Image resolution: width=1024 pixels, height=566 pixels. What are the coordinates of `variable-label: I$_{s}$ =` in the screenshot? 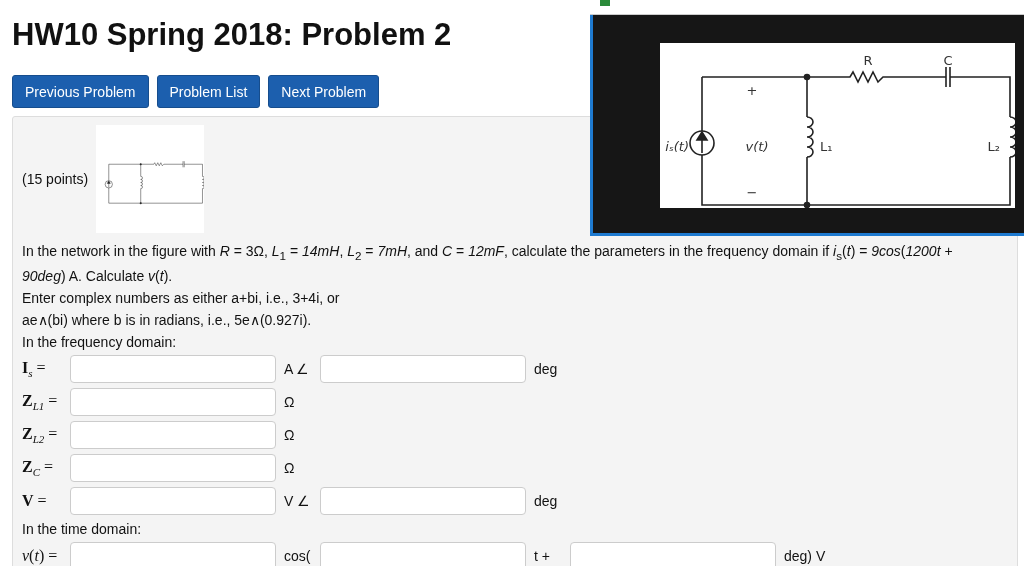 It's located at (34, 369).